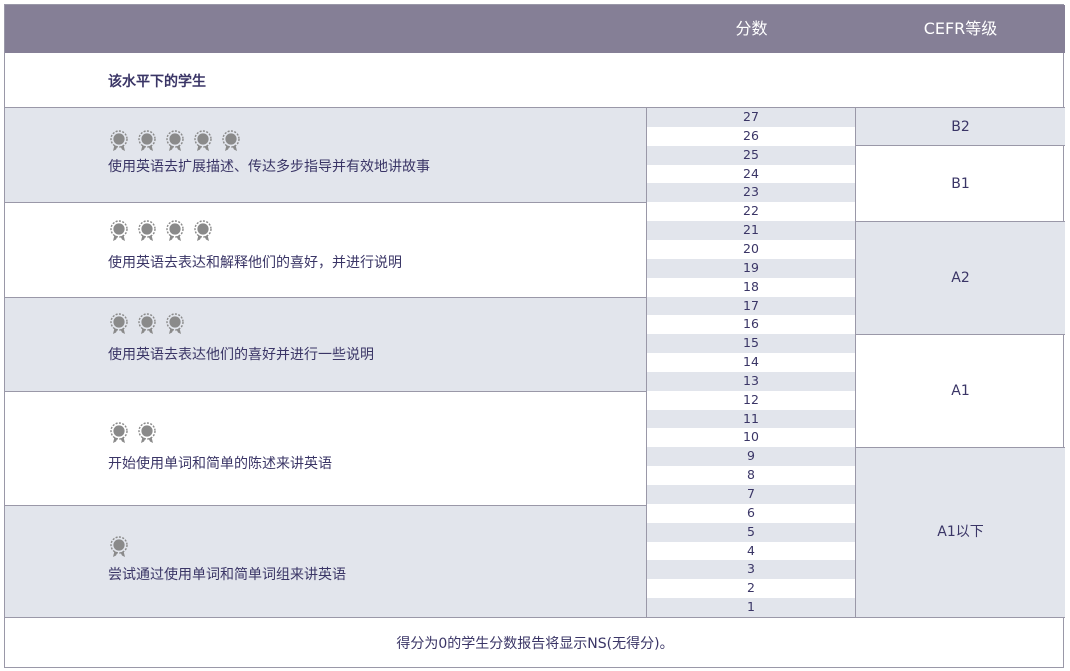  What do you see at coordinates (751, 211) in the screenshot?
I see `score-cell: 22` at bounding box center [751, 211].